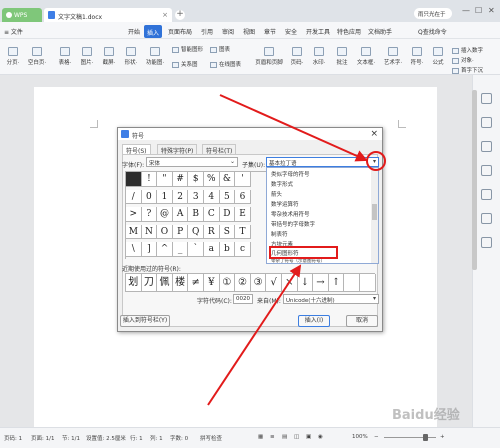 This screenshot has height=448, width=500. I want to click on web-view-icon: ◫, so click(296, 437).